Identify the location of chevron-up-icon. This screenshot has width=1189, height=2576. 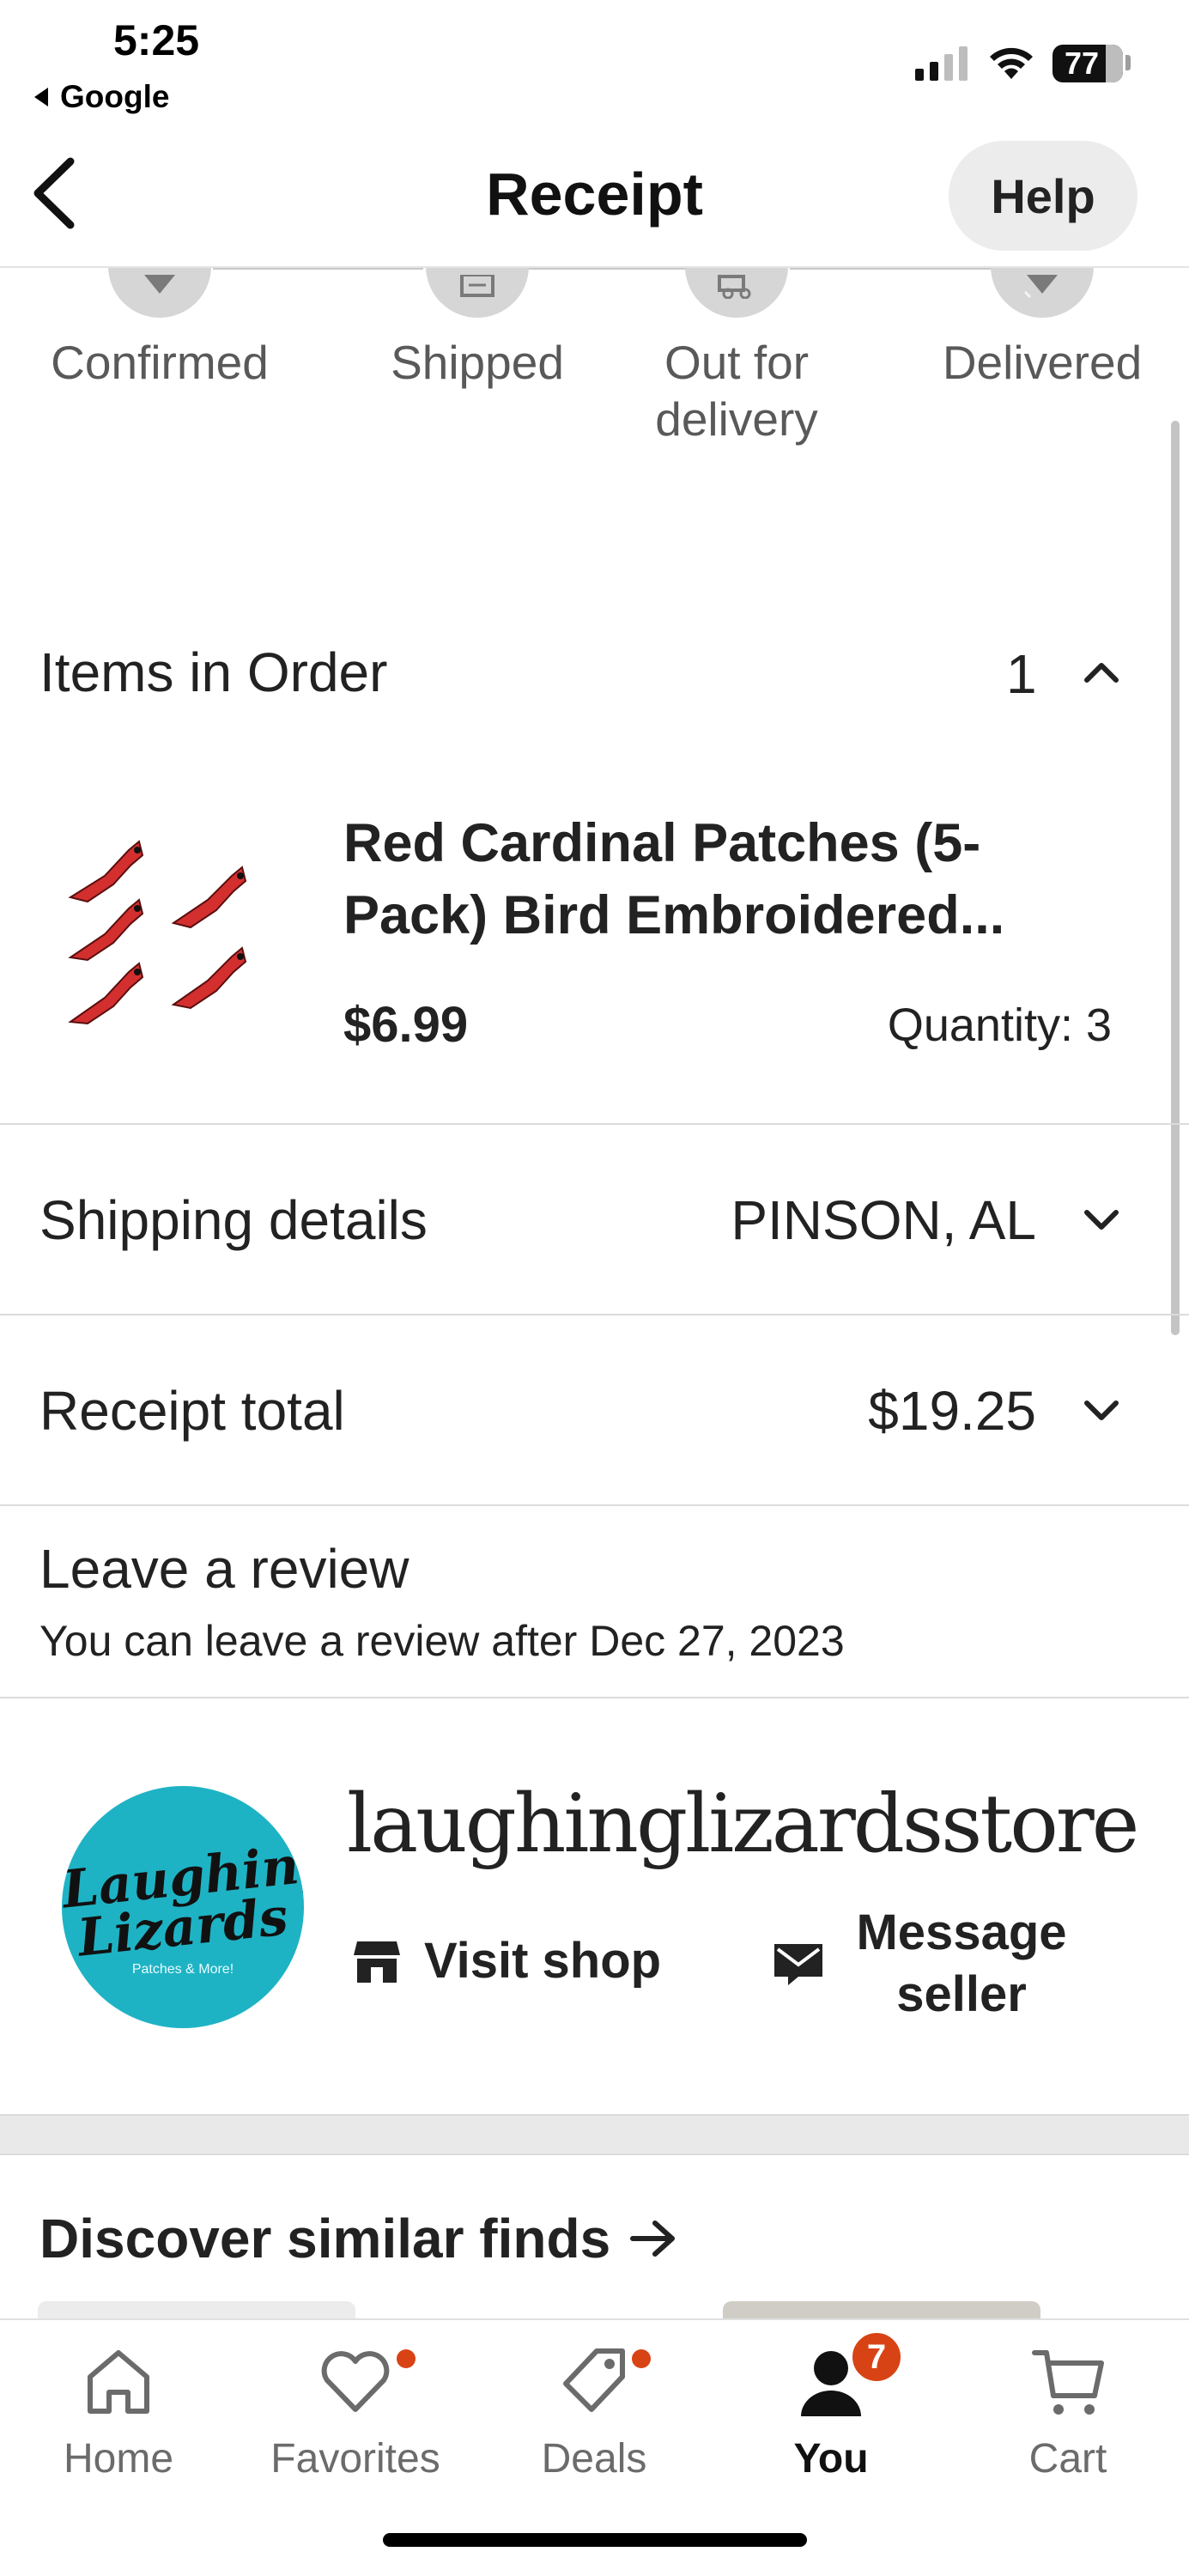
(1101, 672).